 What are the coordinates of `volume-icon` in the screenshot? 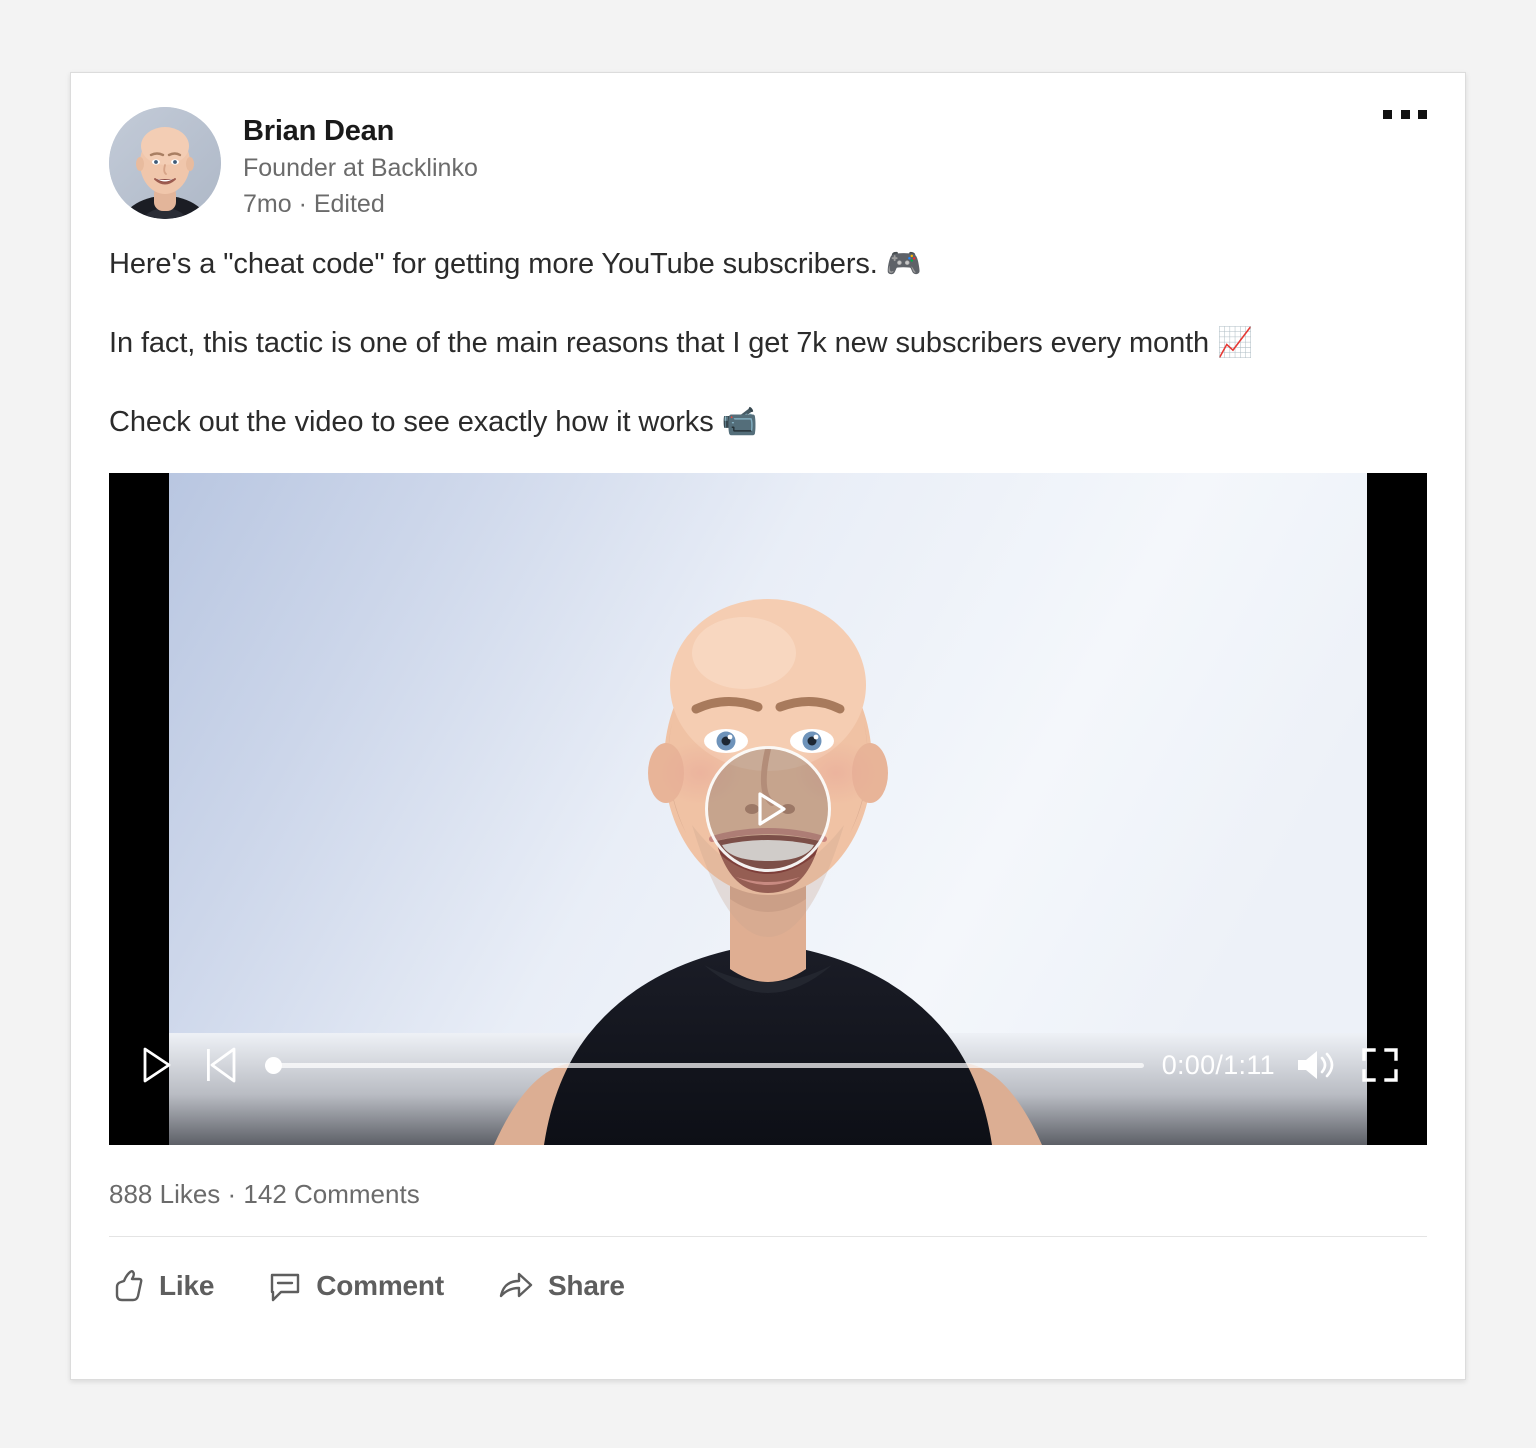 It's located at (1316, 1065).